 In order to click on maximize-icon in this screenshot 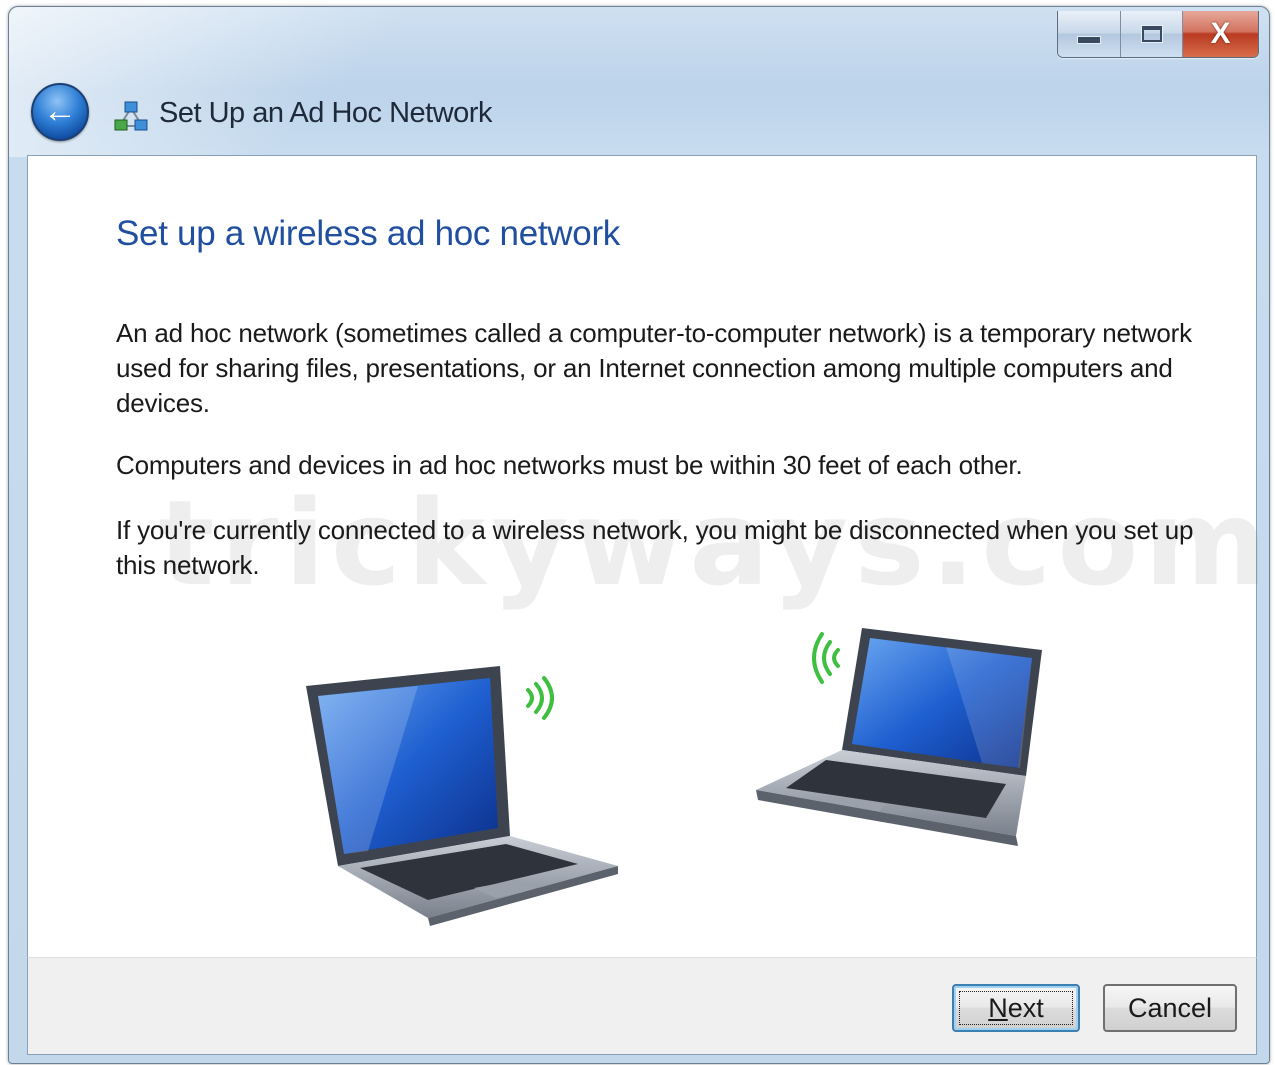, I will do `click(1151, 34)`.